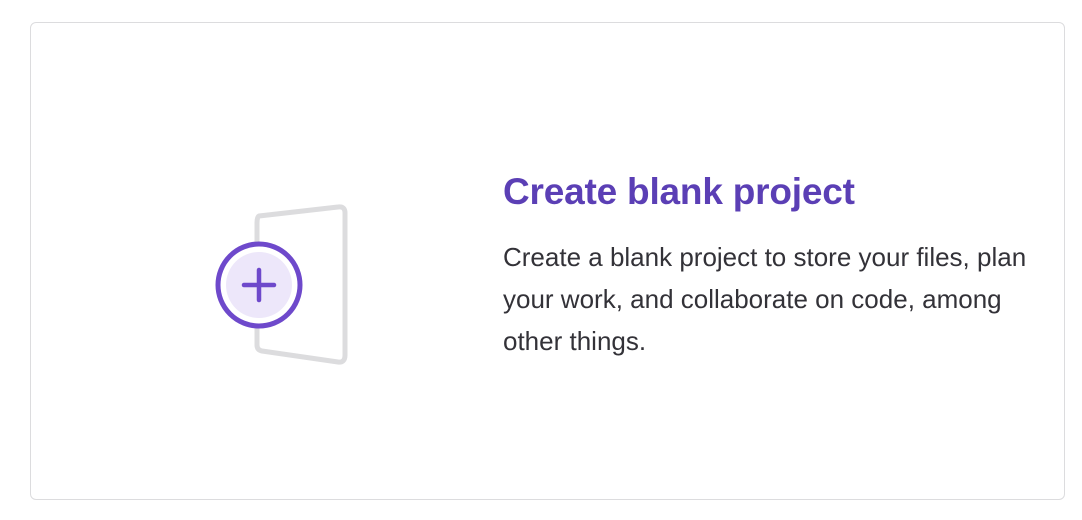  What do you see at coordinates (293, 283) in the screenshot?
I see `new-project-illustration` at bounding box center [293, 283].